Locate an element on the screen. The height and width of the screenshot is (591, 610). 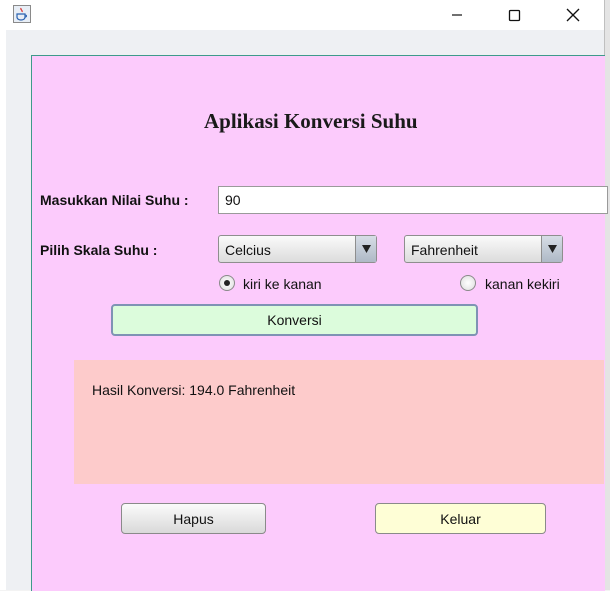
clear-button: Hapus is located at coordinates (193, 518).